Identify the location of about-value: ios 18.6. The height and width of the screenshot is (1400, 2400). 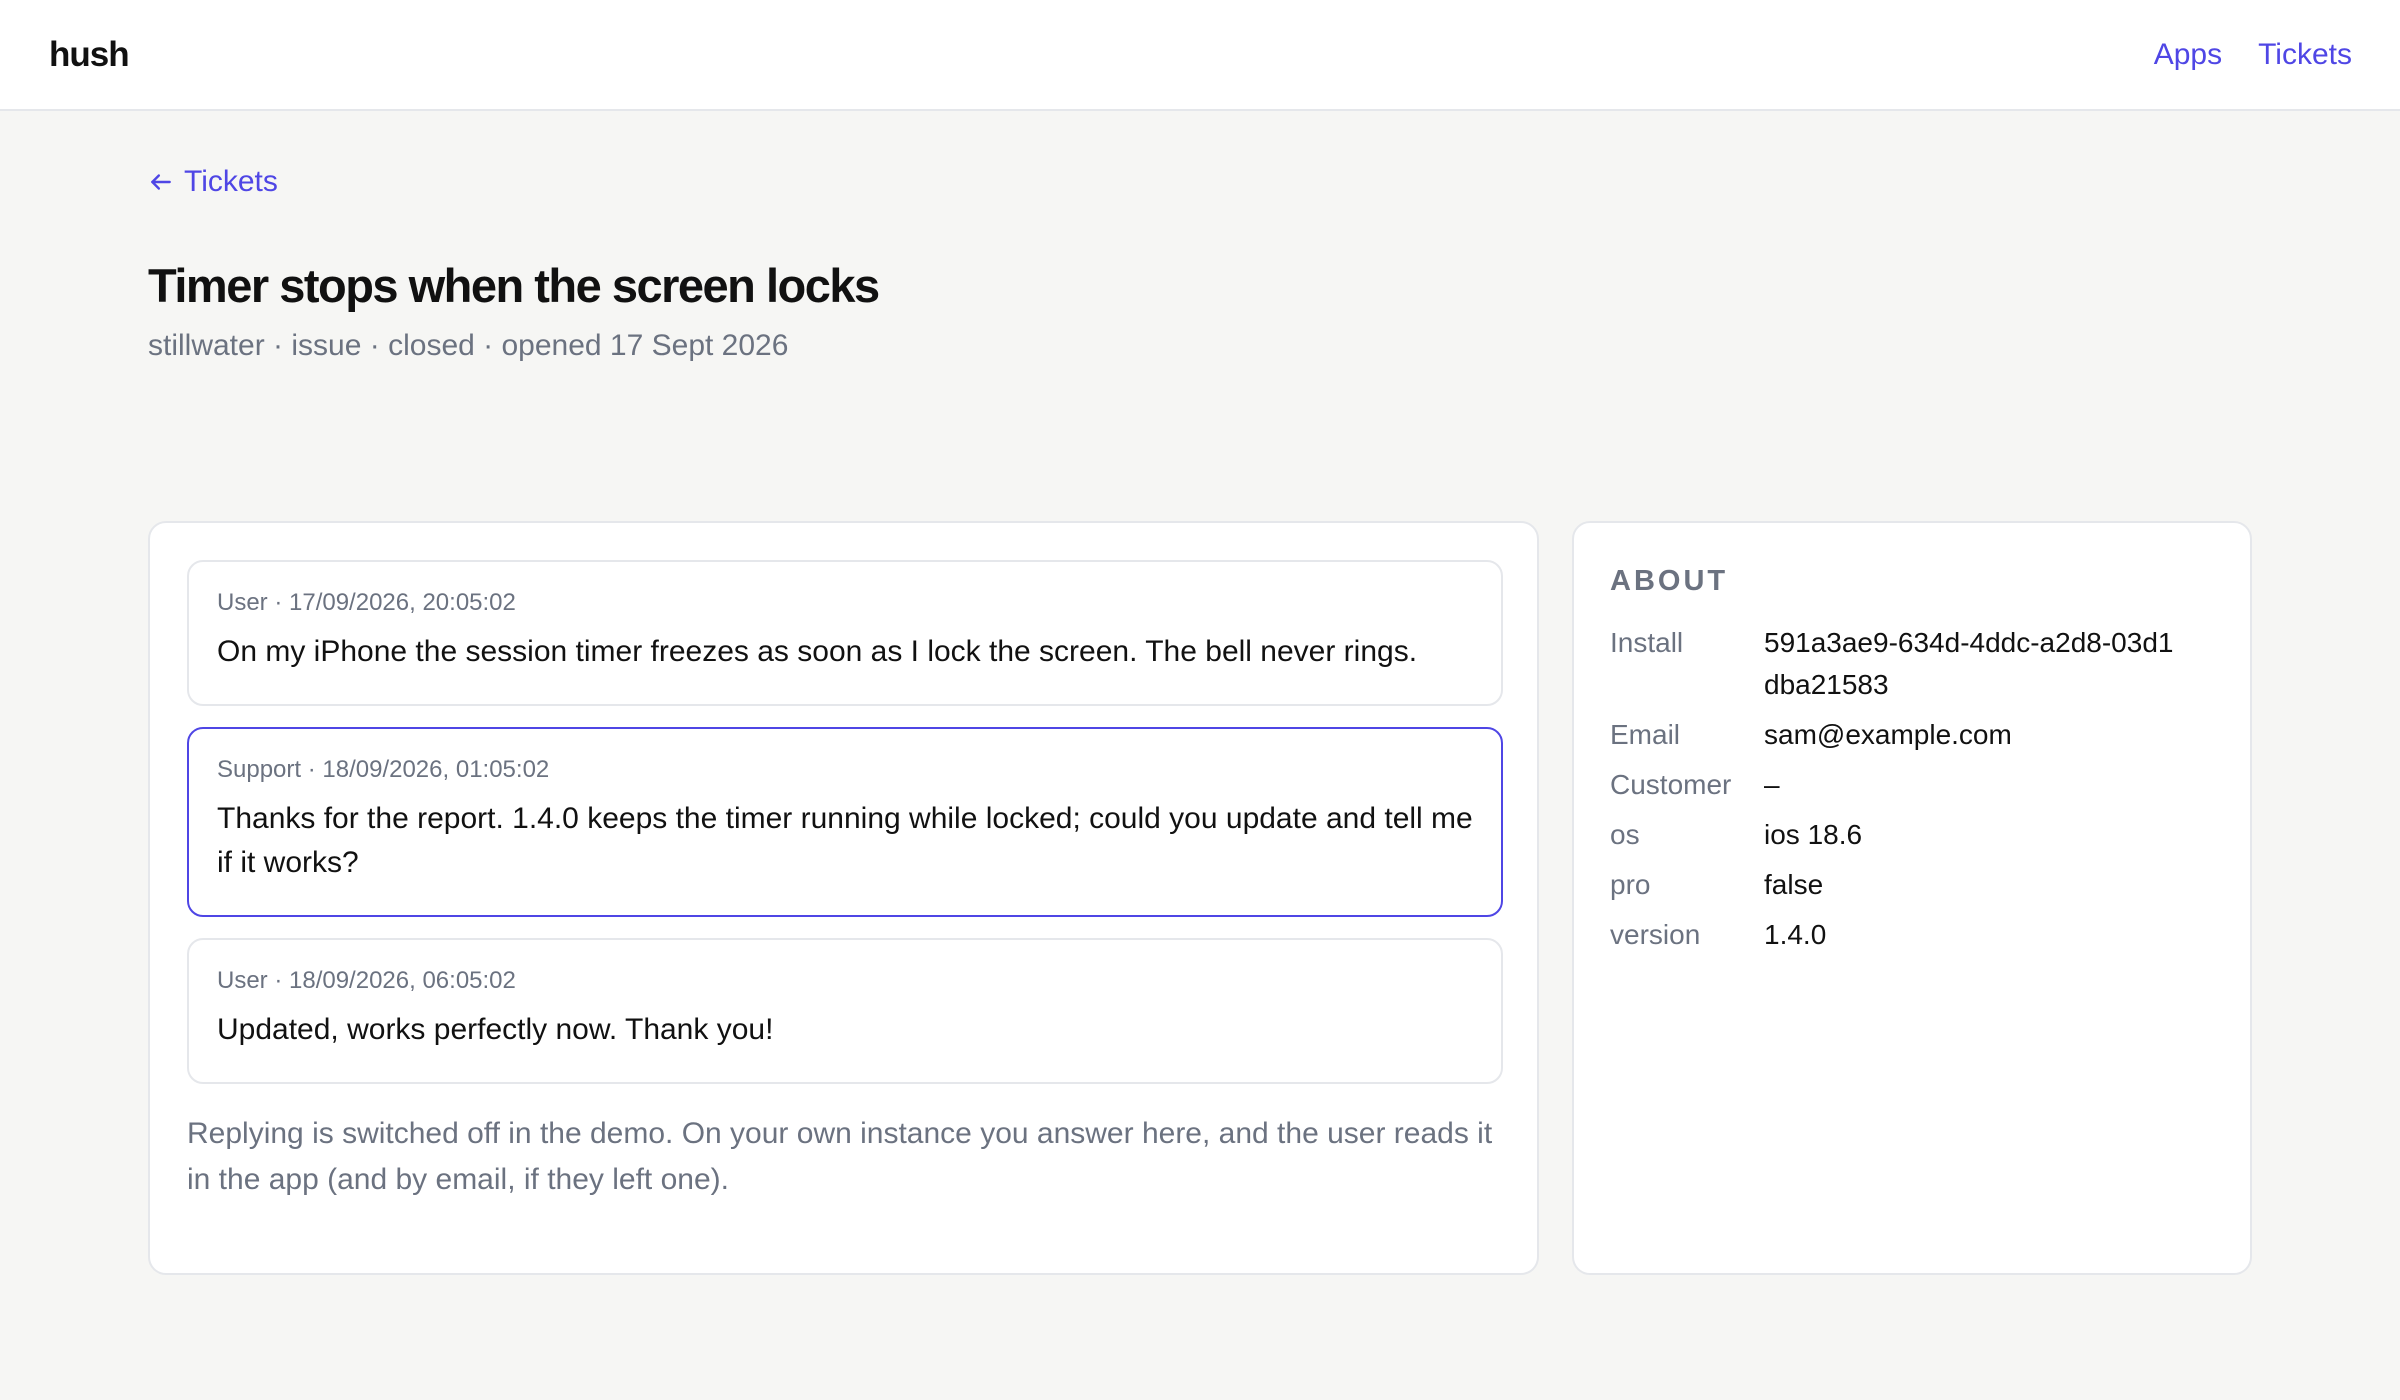
(1813, 834).